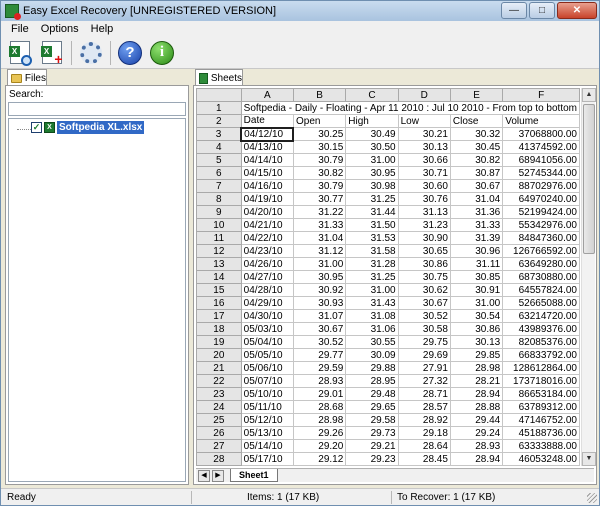 Image resolution: width=600 pixels, height=506 pixels. I want to click on cell: 31.33, so click(319, 225).